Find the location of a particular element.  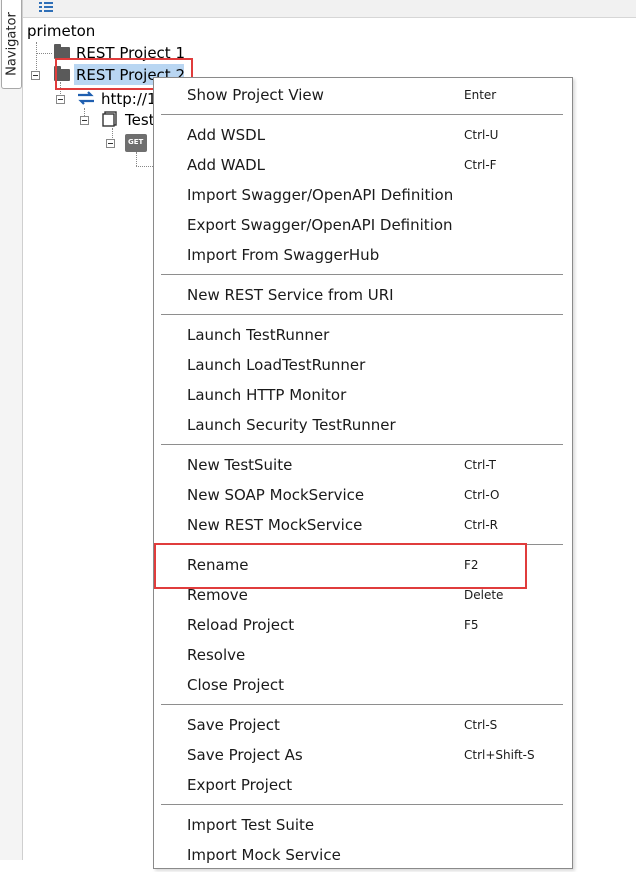

menu-item-shortcut: Ctrl-U is located at coordinates (481, 135).